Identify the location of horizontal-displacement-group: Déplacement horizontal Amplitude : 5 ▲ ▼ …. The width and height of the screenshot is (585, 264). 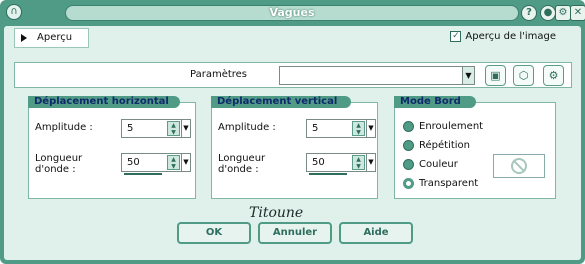
(112, 147).